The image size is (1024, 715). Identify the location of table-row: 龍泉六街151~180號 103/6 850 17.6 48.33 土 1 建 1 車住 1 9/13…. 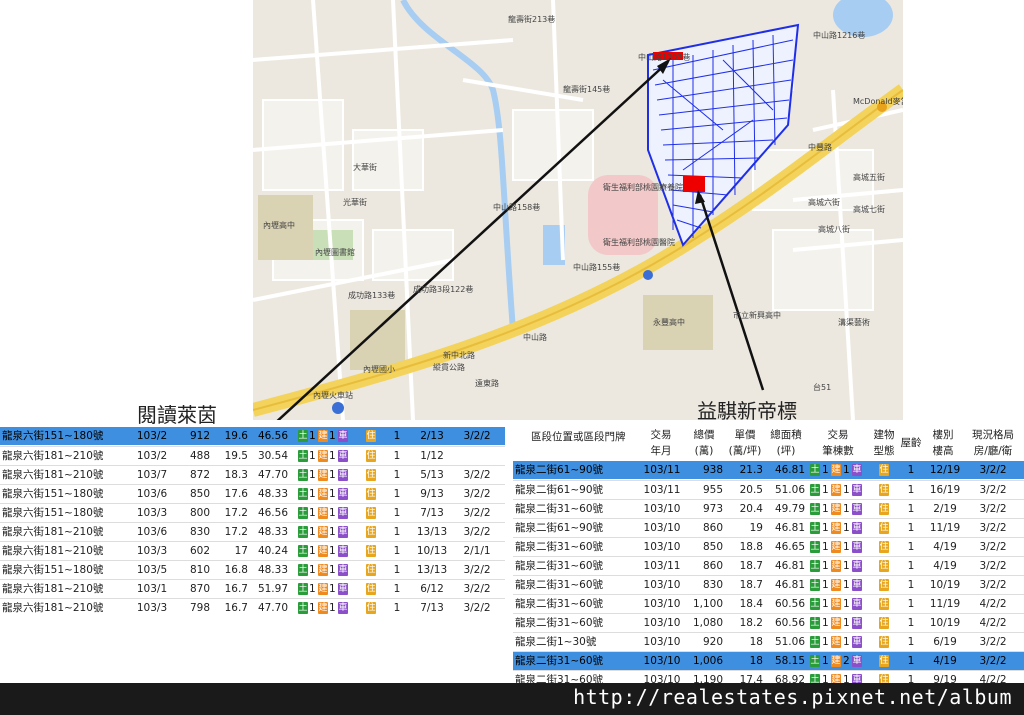
(252, 493).